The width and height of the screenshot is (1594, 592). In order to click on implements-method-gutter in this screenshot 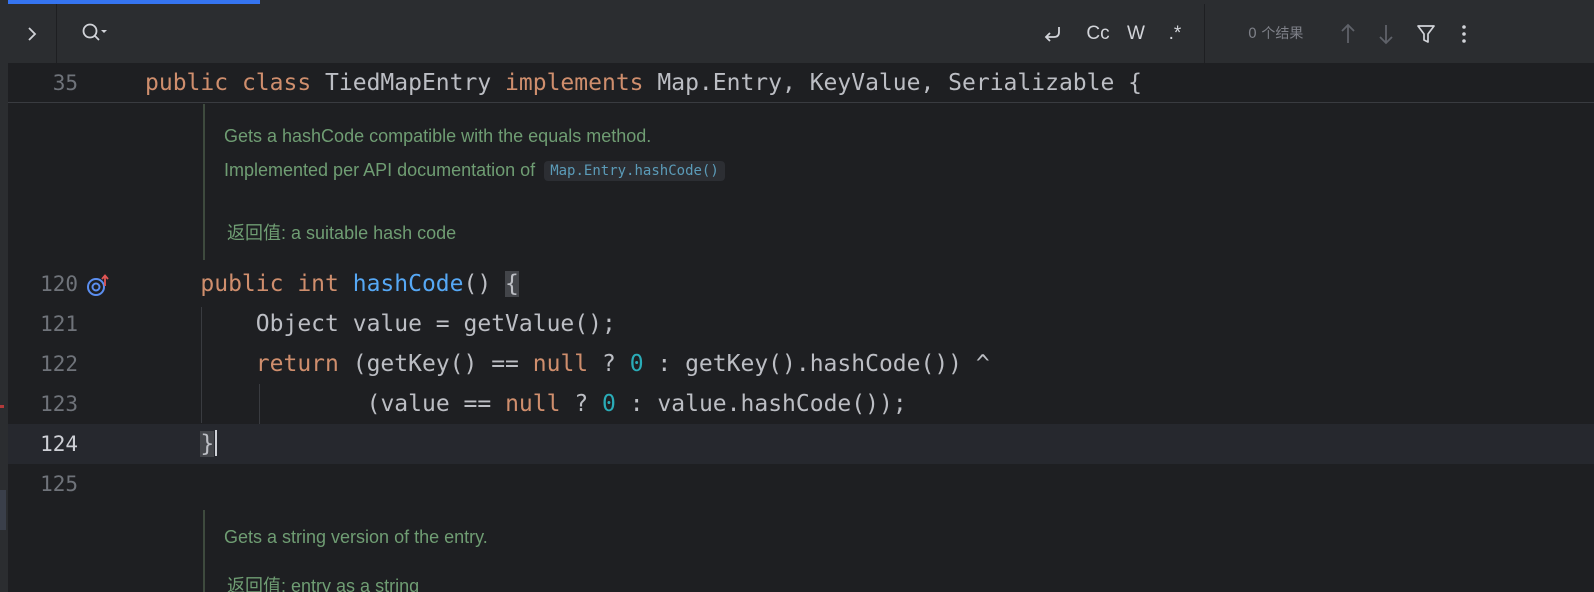, I will do `click(99, 287)`.